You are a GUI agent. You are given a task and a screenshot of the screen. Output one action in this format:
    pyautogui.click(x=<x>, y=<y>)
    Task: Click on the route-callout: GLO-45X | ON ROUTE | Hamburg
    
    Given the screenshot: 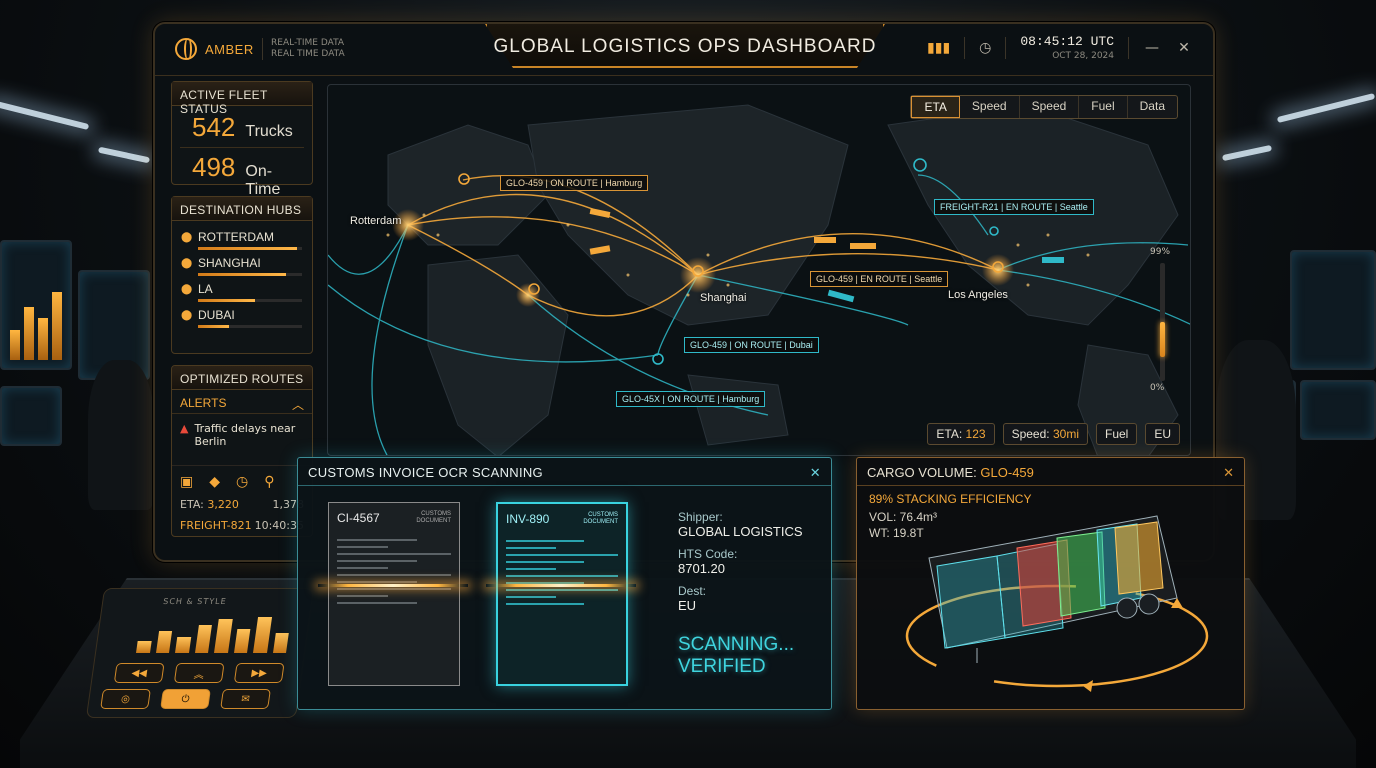 What is the action you would take?
    pyautogui.click(x=691, y=399)
    